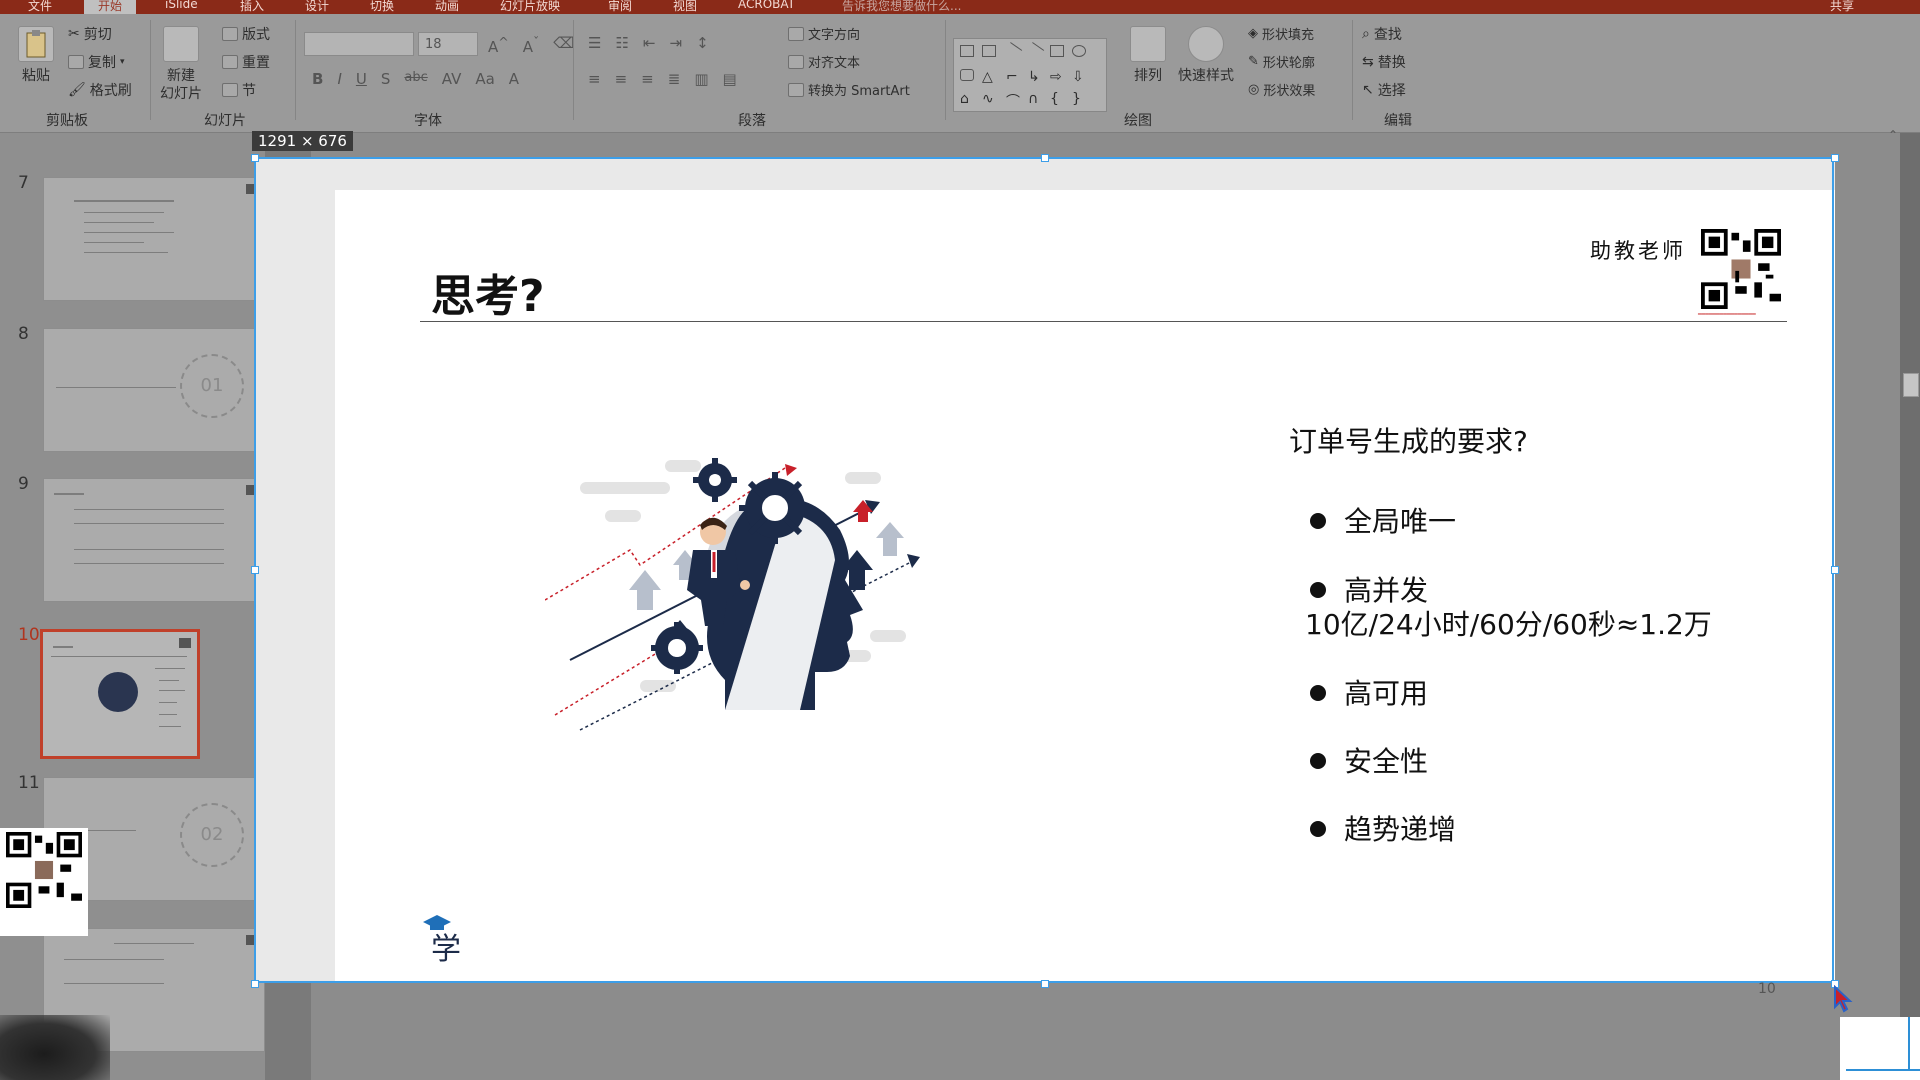 Image resolution: width=1920 pixels, height=1080 pixels. Describe the element at coordinates (530, 7) in the screenshot. I see `tab-slideshow: 幻灯片放映` at that location.